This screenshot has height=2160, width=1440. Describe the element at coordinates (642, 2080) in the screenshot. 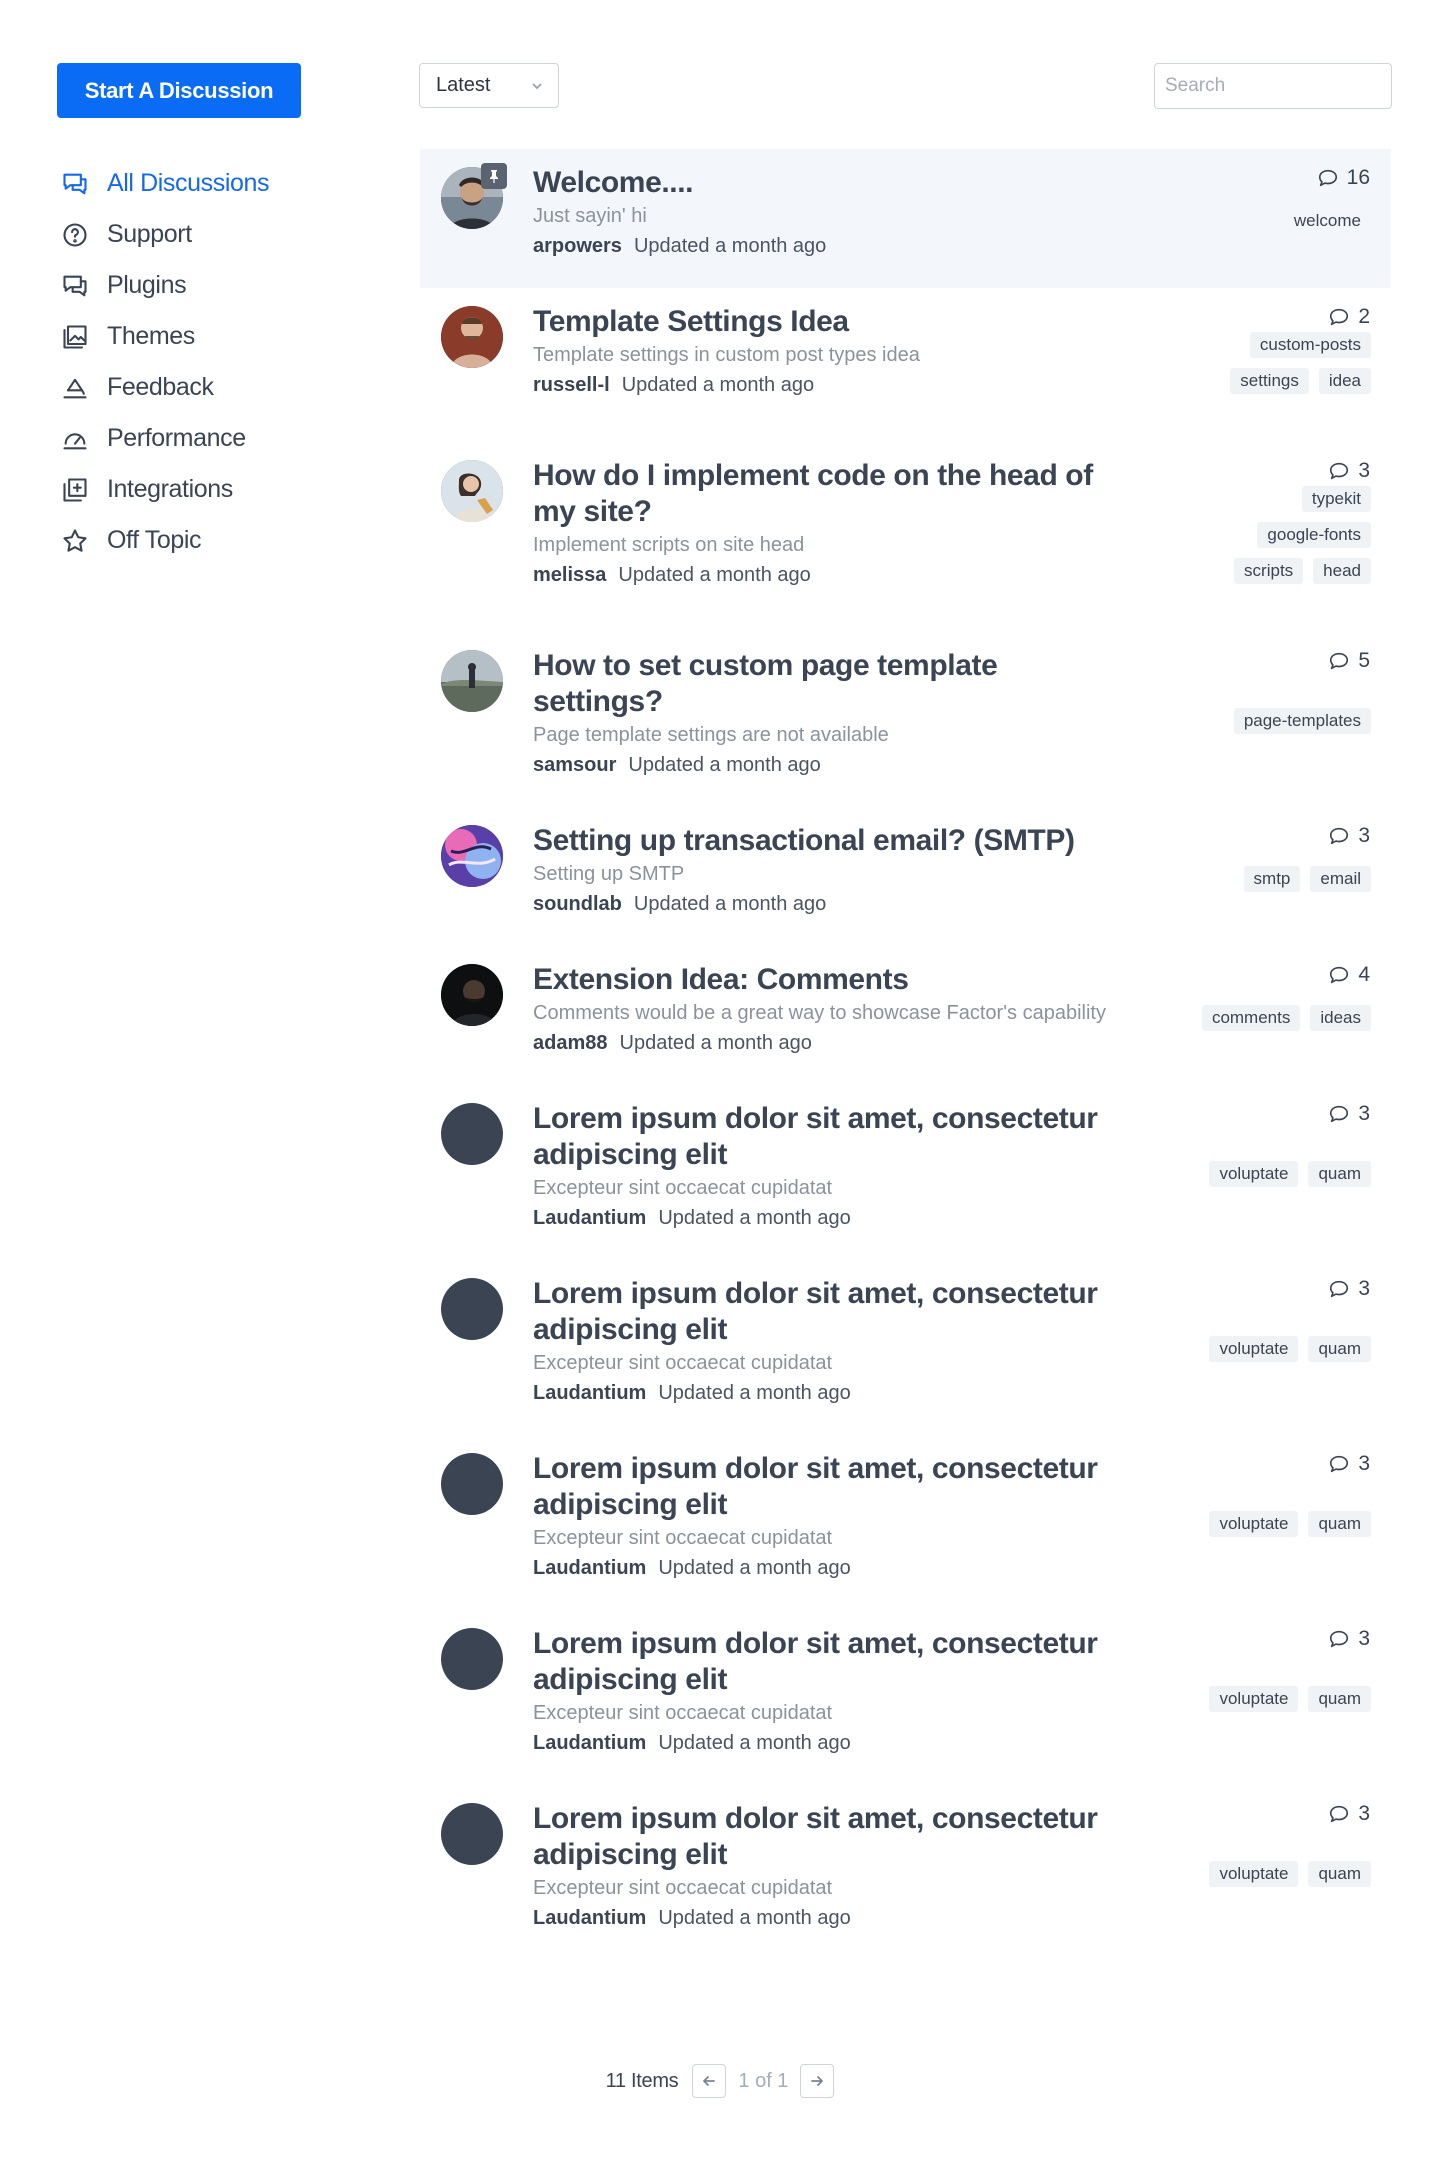

I see `item-count: 11 Items` at that location.